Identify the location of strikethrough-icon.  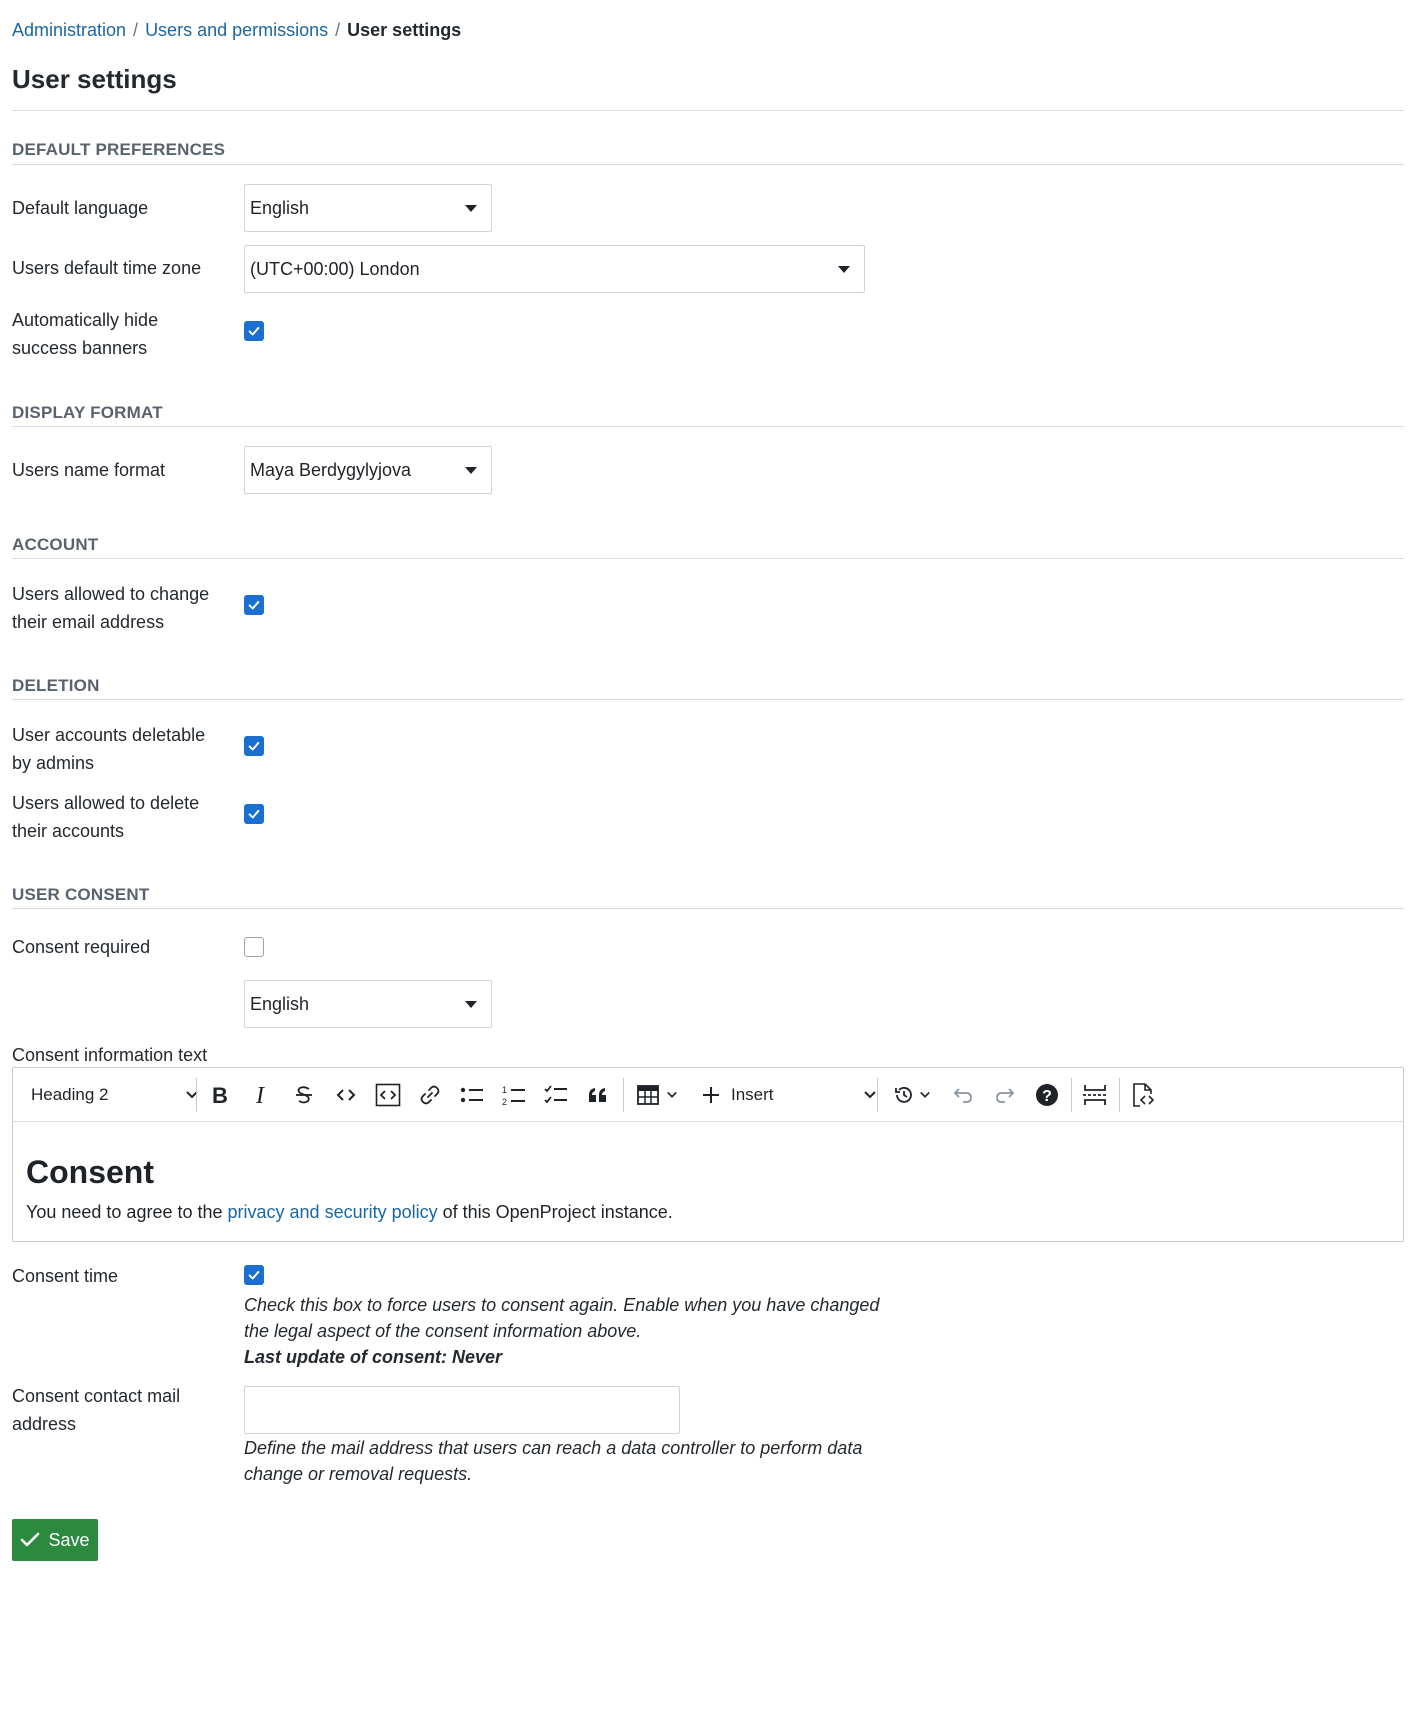
(304, 1095).